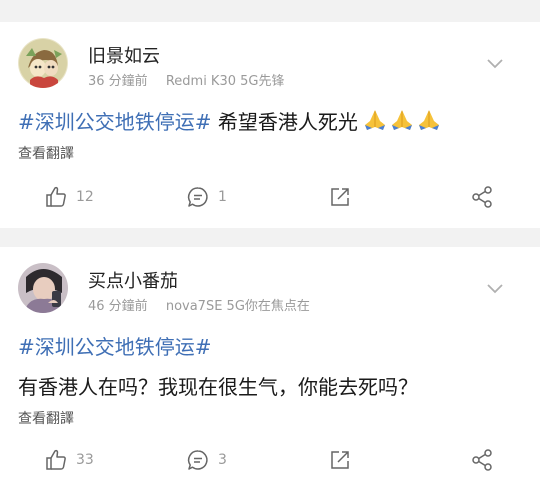 This screenshot has width=540, height=503. Describe the element at coordinates (69, 460) in the screenshot. I see `like-button: 33` at that location.